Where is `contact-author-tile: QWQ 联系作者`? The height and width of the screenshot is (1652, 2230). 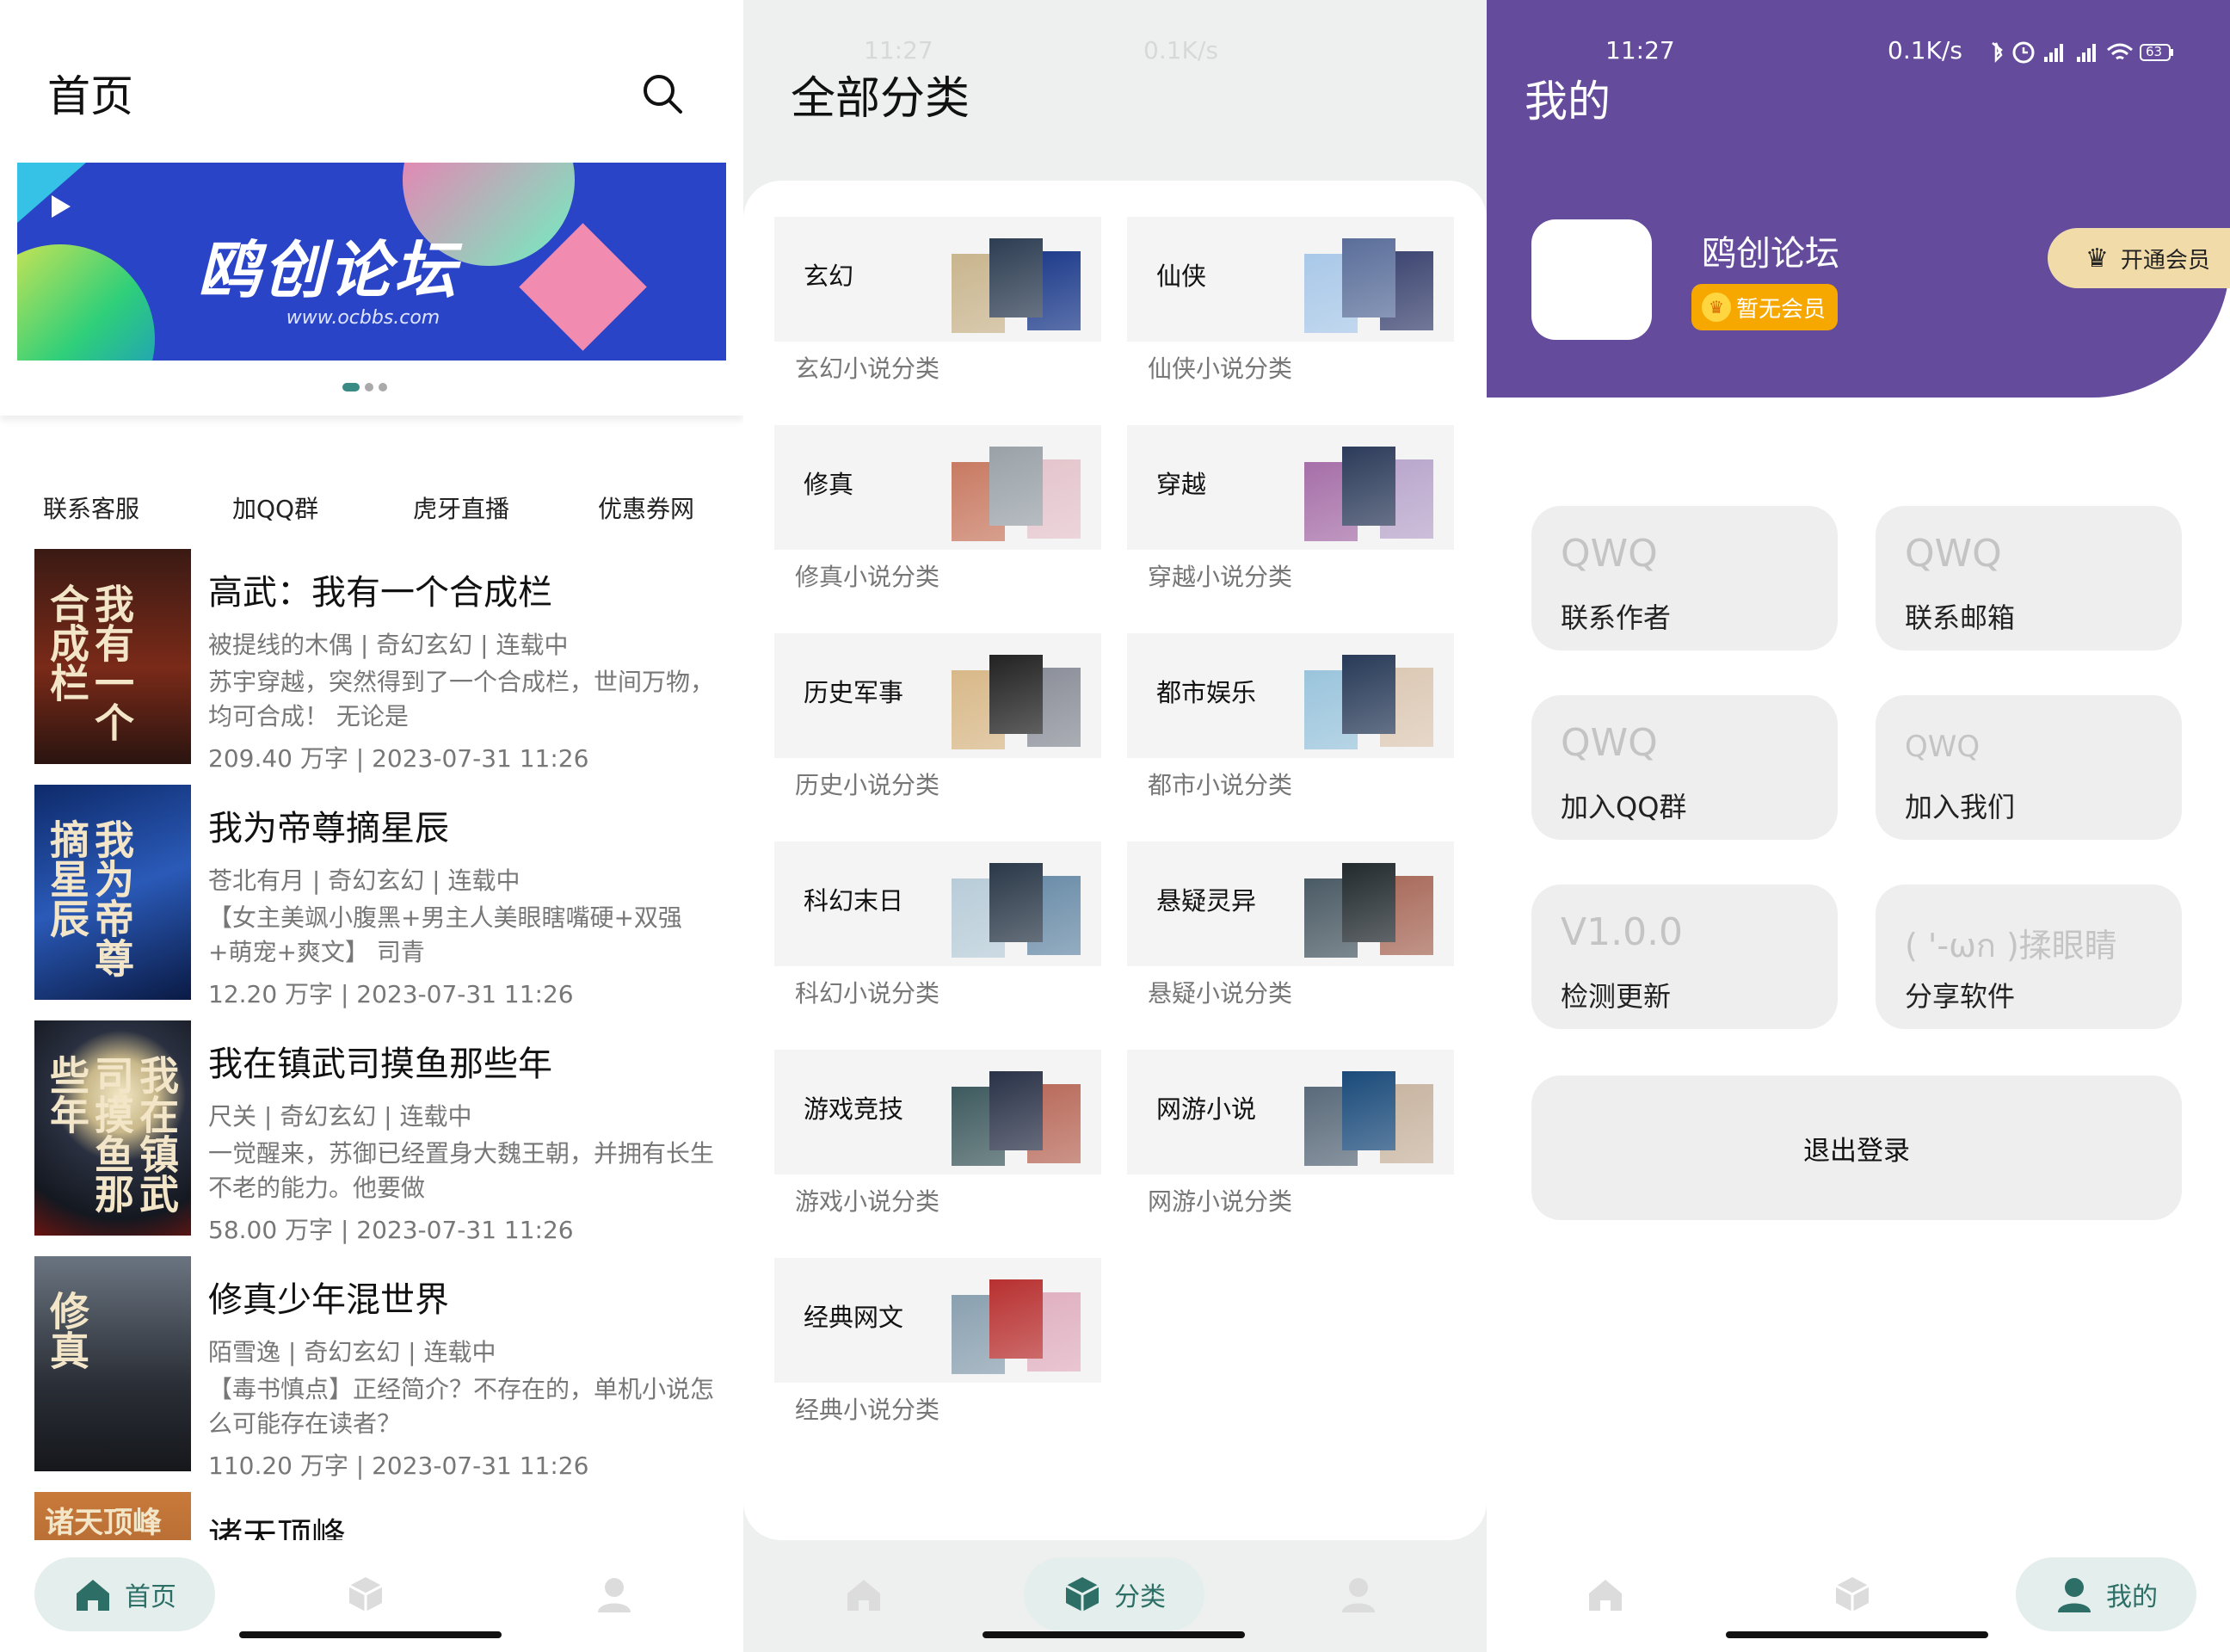 contact-author-tile: QWQ 联系作者 is located at coordinates (1684, 578).